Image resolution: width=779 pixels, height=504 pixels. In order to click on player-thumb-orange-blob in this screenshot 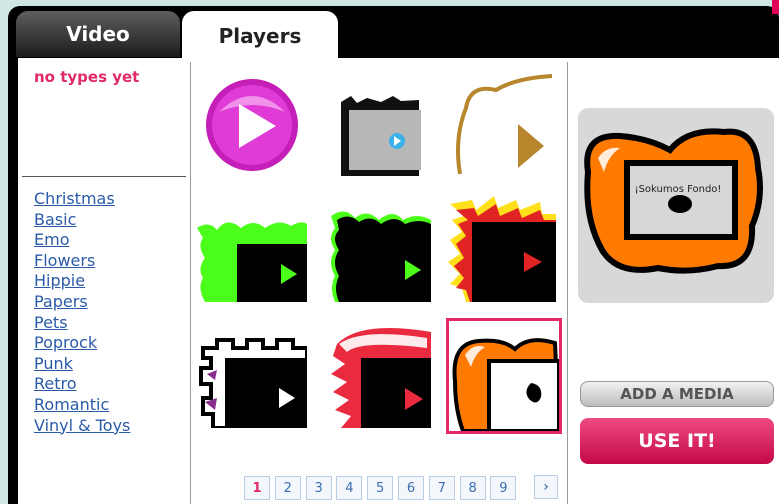, I will do `click(504, 376)`.